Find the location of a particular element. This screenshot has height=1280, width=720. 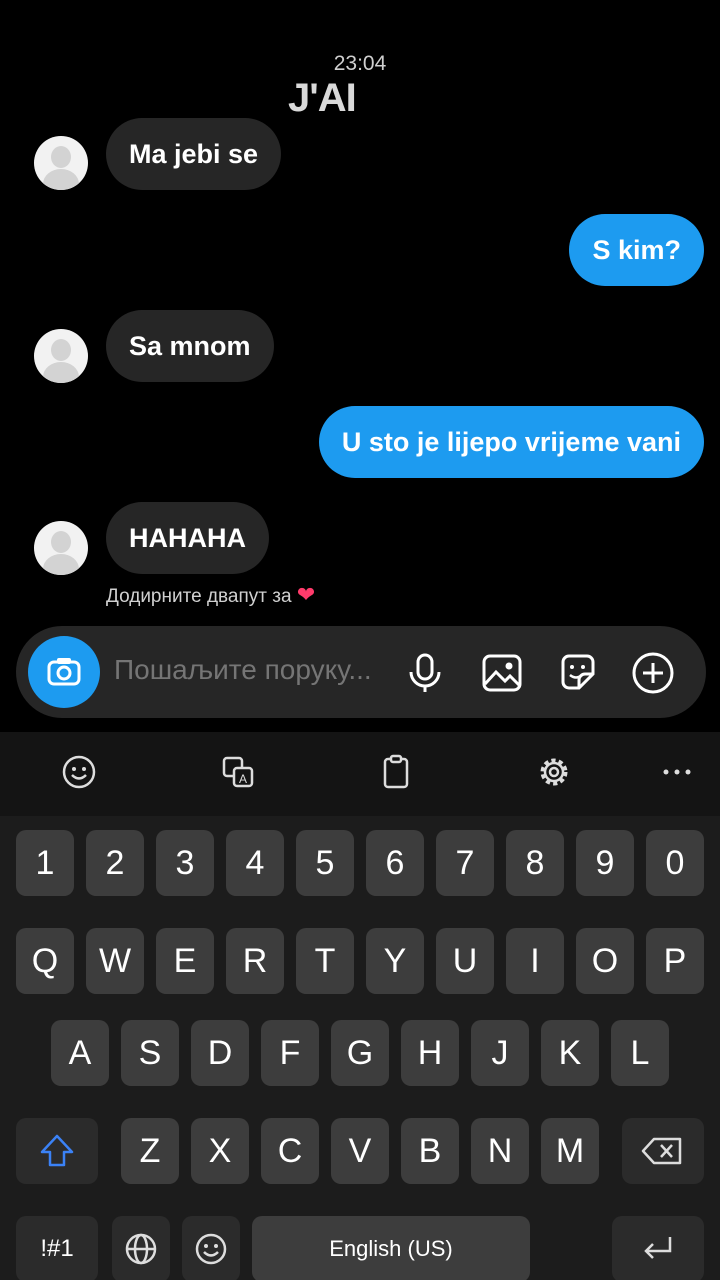

letter-key-x: X is located at coordinates (220, 1151).